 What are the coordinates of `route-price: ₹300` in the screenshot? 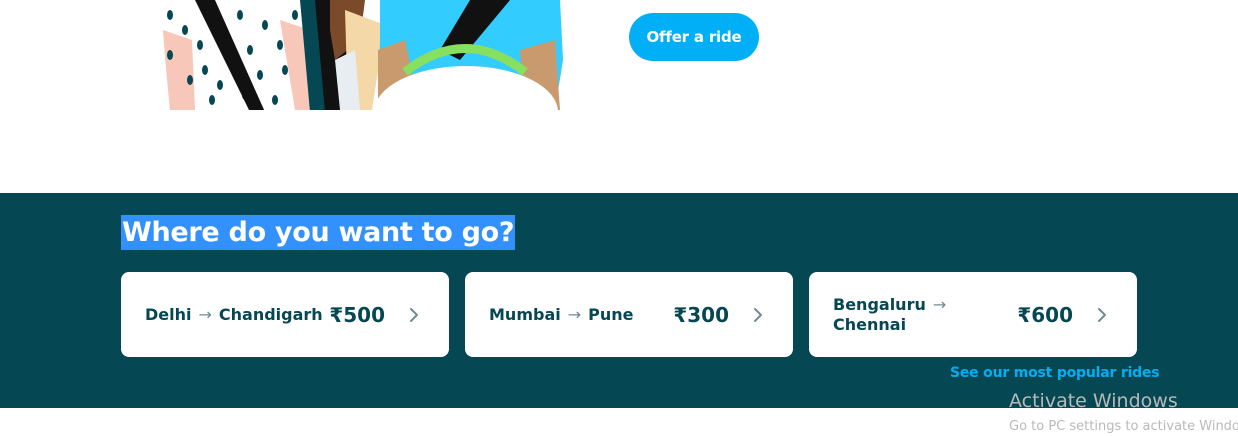 It's located at (701, 314).